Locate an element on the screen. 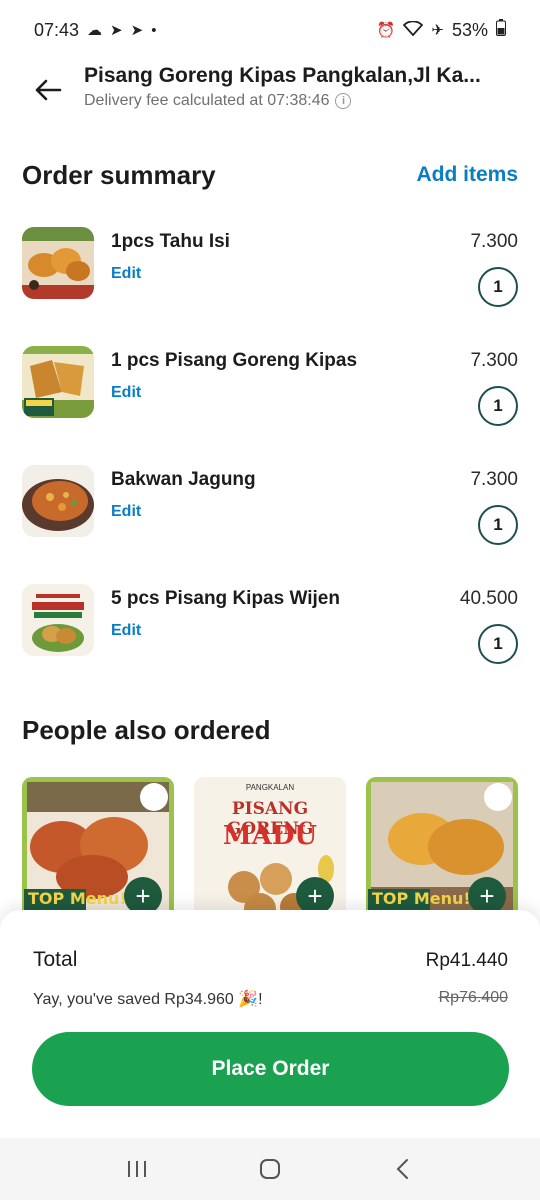  wifi-icon is located at coordinates (413, 30).